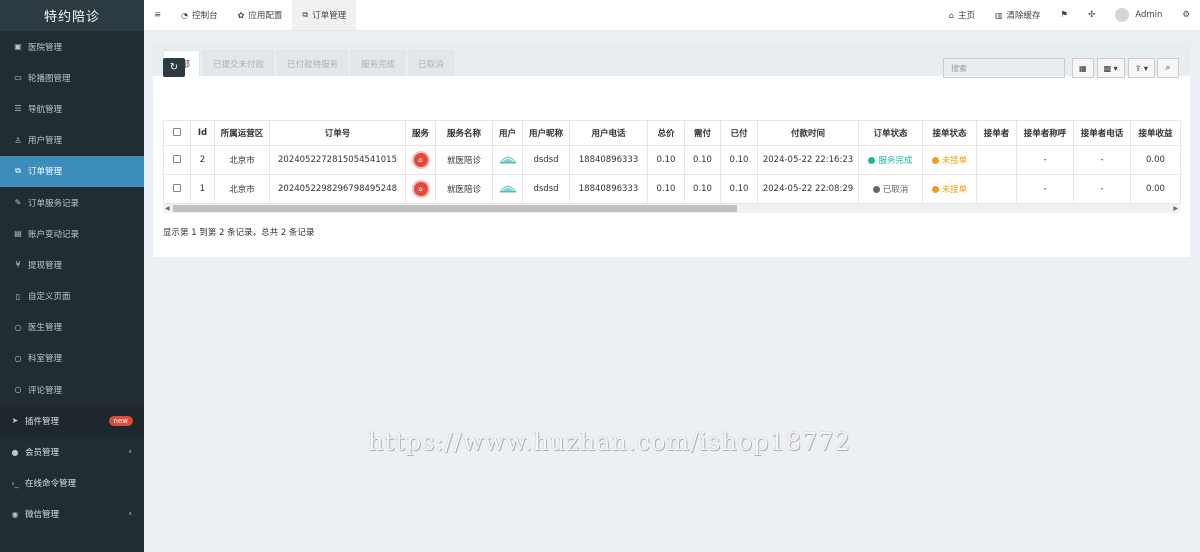 The height and width of the screenshot is (552, 1200). I want to click on user-menu: Admin, so click(1138, 15).